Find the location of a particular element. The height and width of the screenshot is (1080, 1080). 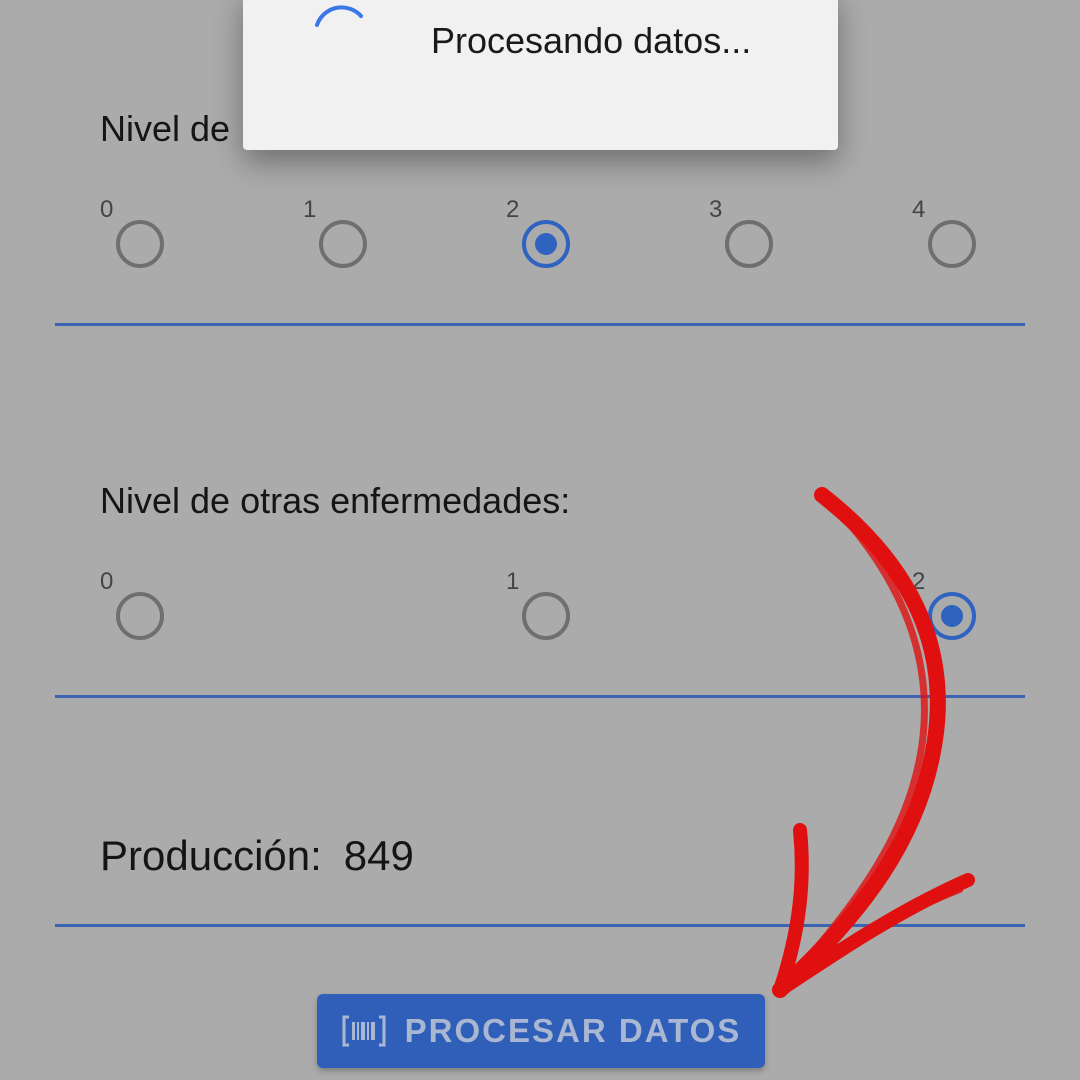

red-arrow-annotation is located at coordinates (873, 742).